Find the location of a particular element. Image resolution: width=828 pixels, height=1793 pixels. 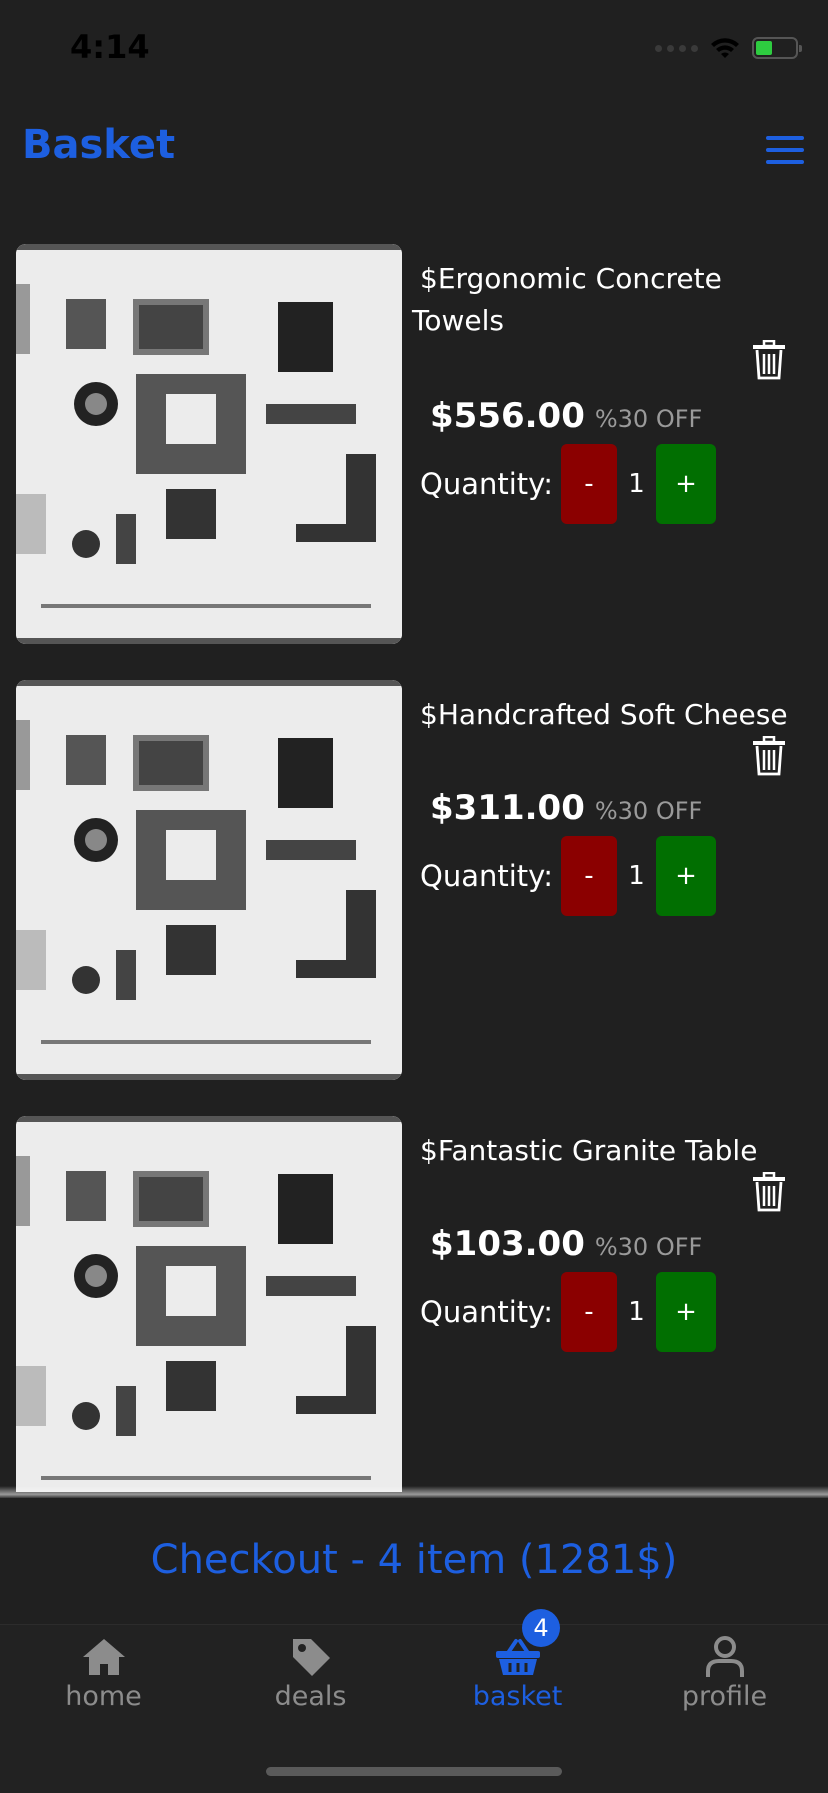

tab-basket: basket is located at coordinates (517, 1675).